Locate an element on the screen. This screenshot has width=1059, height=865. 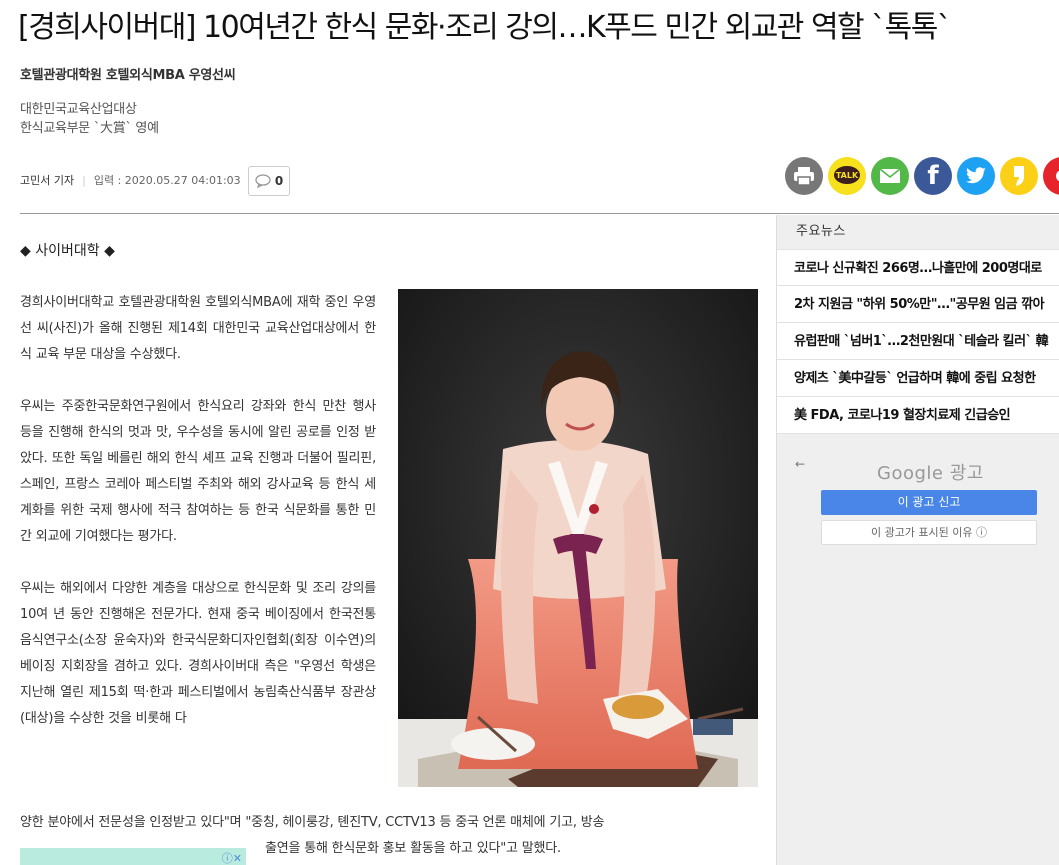
comment-button: 0 is located at coordinates (269, 181).